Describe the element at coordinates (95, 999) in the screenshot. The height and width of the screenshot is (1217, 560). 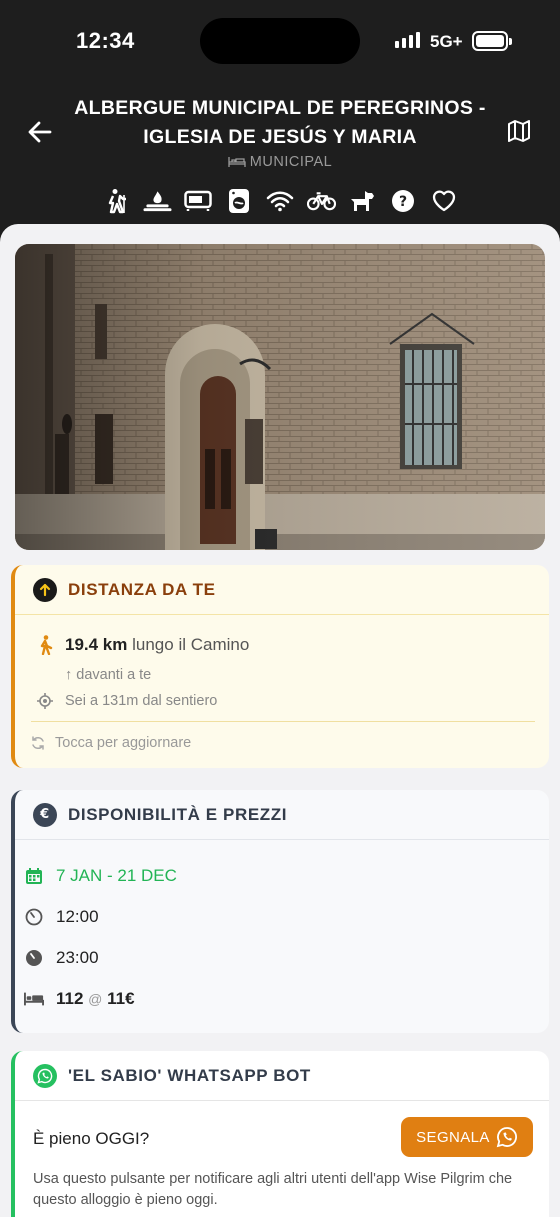
I see `at-sign: @` at that location.